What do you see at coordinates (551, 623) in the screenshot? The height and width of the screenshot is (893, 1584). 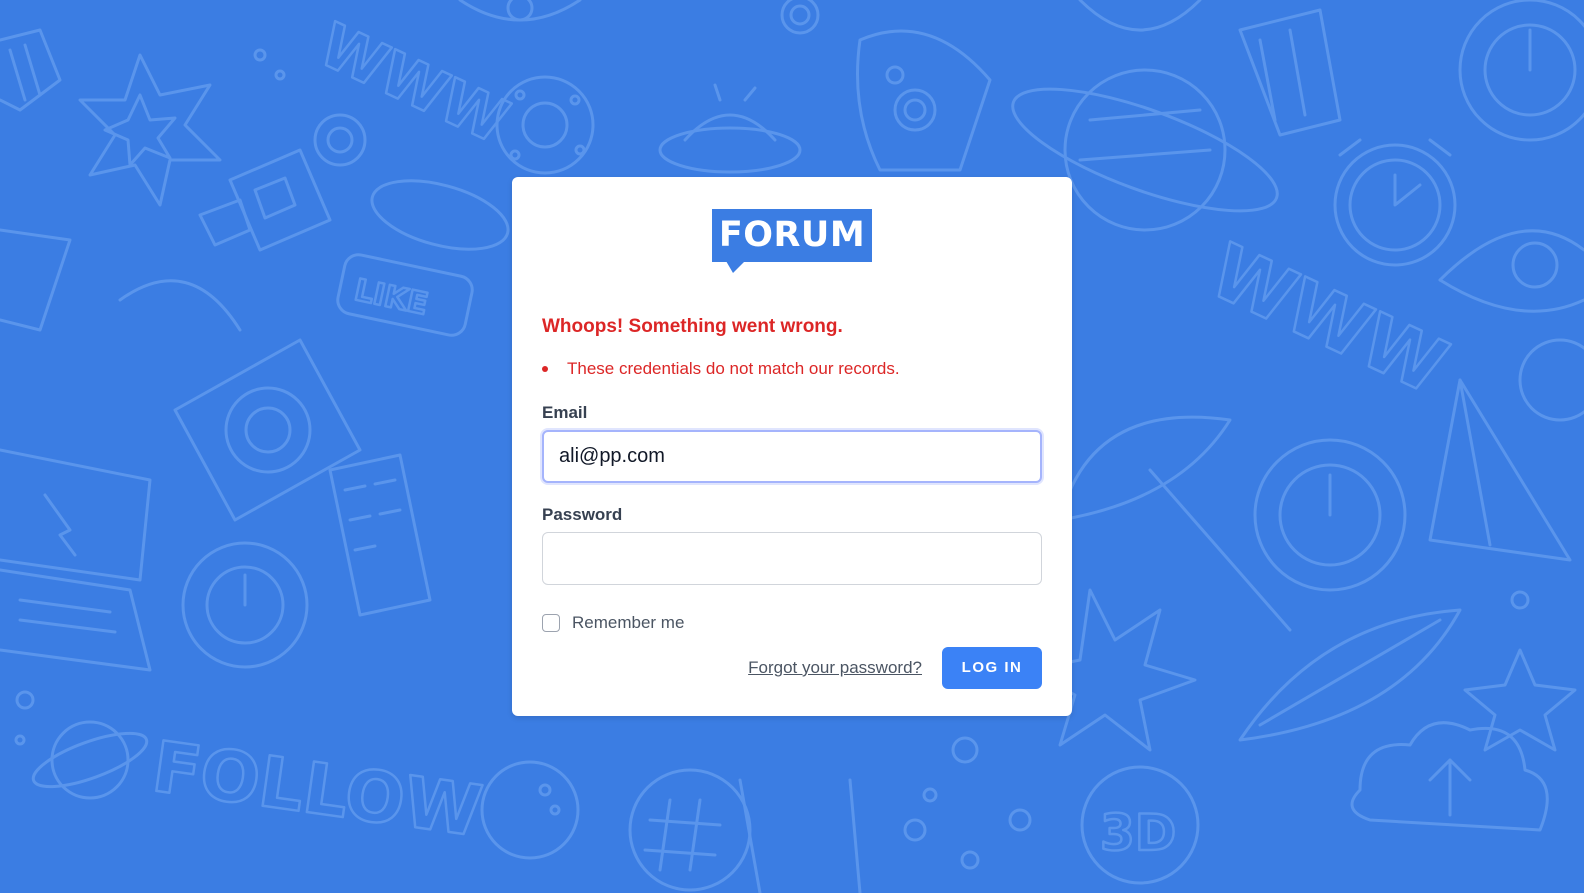 I see `remember-me-checkbox` at bounding box center [551, 623].